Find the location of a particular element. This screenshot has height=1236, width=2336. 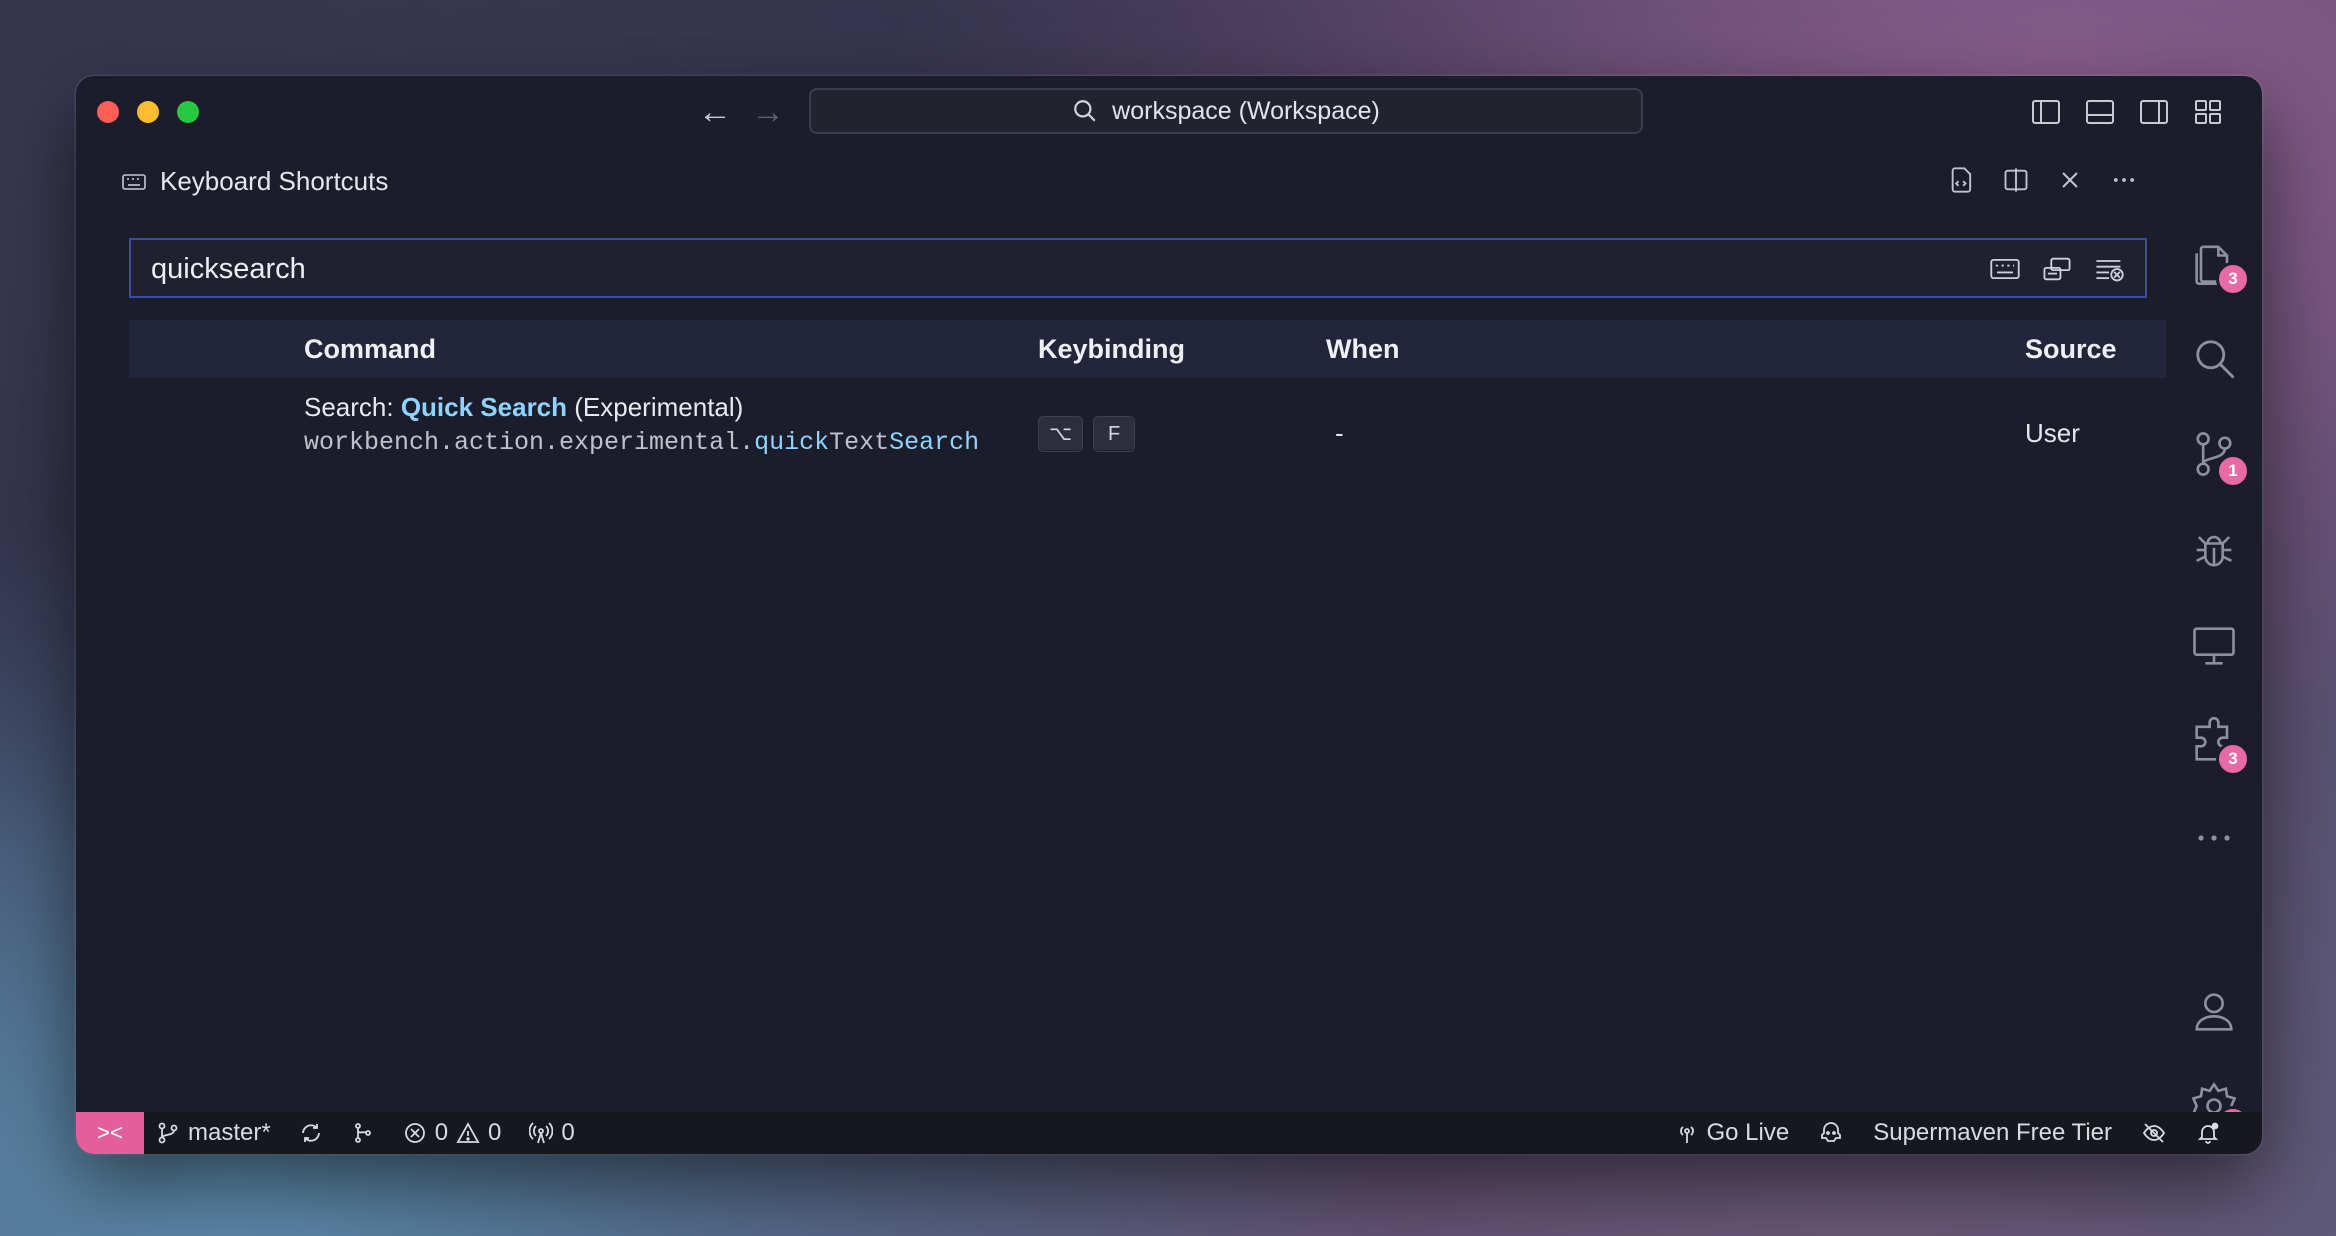

toggle-primary-sidebar-icon is located at coordinates (2046, 112).